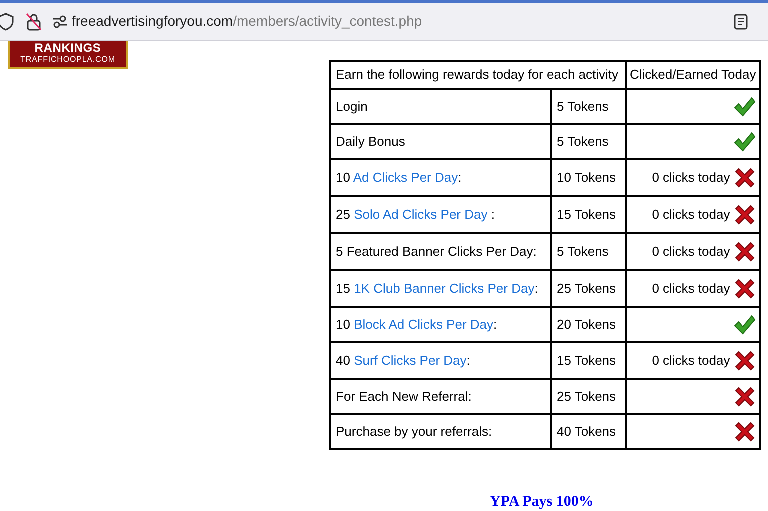 The height and width of the screenshot is (511, 768). What do you see at coordinates (410, 360) in the screenshot?
I see `activity-link: Surf Clicks Per Day` at bounding box center [410, 360].